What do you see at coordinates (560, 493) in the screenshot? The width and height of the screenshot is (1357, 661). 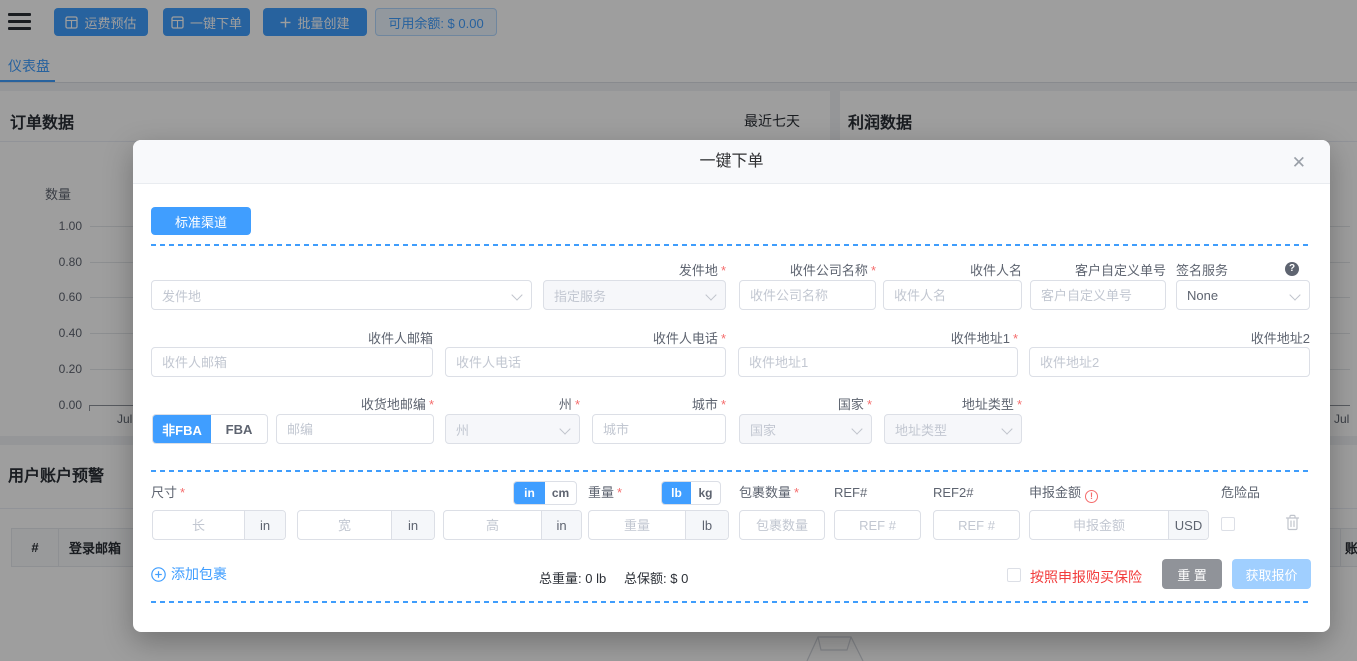 I see `unit-cm: cm` at bounding box center [560, 493].